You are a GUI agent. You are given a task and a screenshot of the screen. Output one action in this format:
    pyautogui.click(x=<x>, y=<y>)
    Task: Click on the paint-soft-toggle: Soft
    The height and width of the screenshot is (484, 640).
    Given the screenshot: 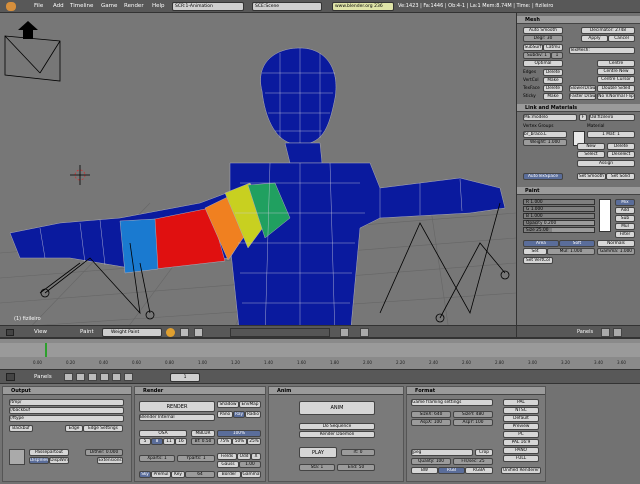 What is the action you would take?
    pyautogui.click(x=577, y=243)
    